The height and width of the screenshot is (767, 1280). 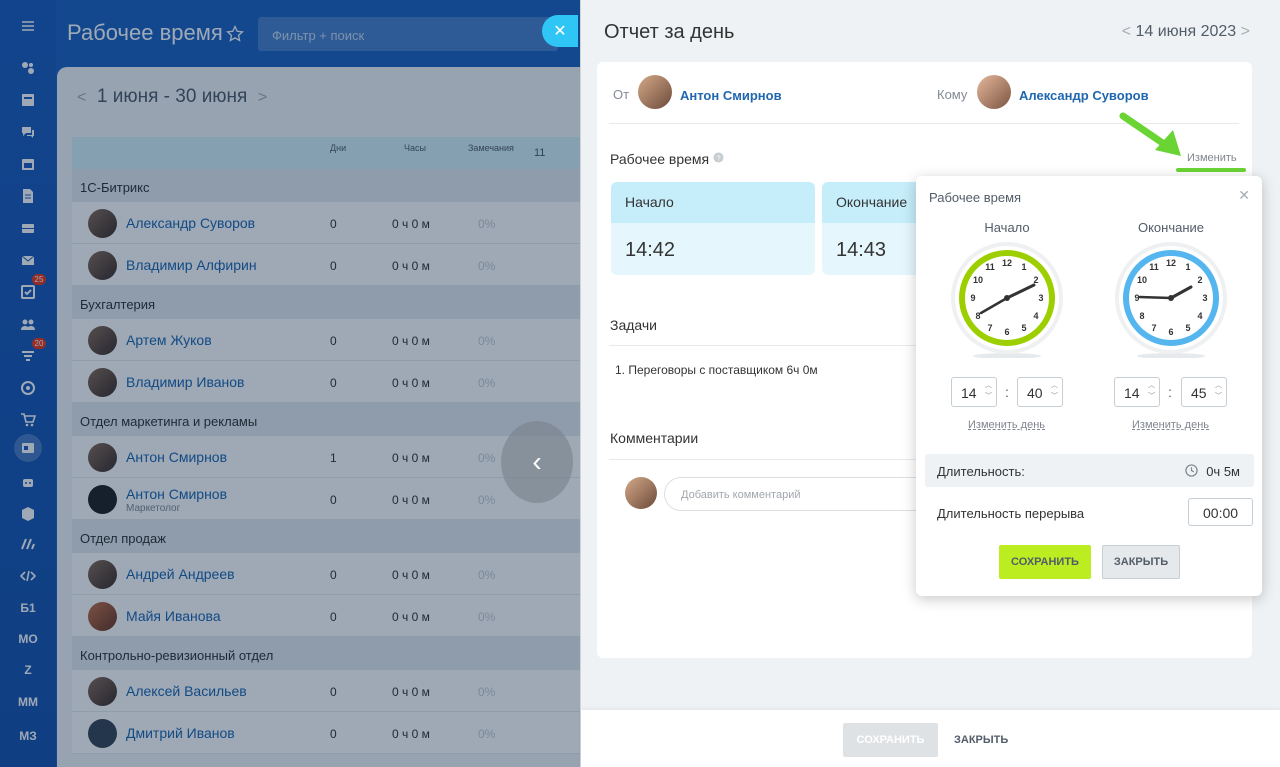 What do you see at coordinates (1223, 471) in the screenshot?
I see `duration-value: 0ч 5м` at bounding box center [1223, 471].